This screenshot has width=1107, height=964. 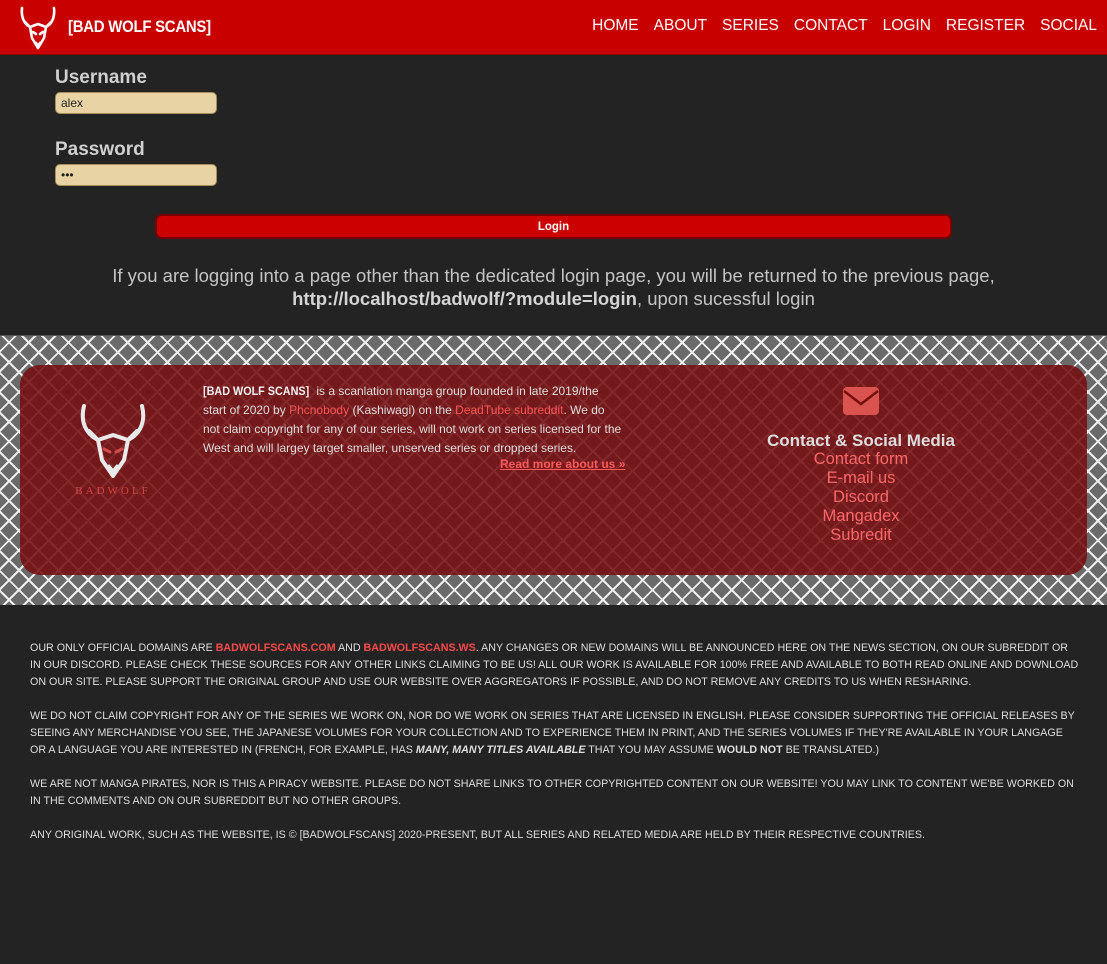 I want to click on site-title: [BAD WOLF SCANS], so click(x=139, y=27).